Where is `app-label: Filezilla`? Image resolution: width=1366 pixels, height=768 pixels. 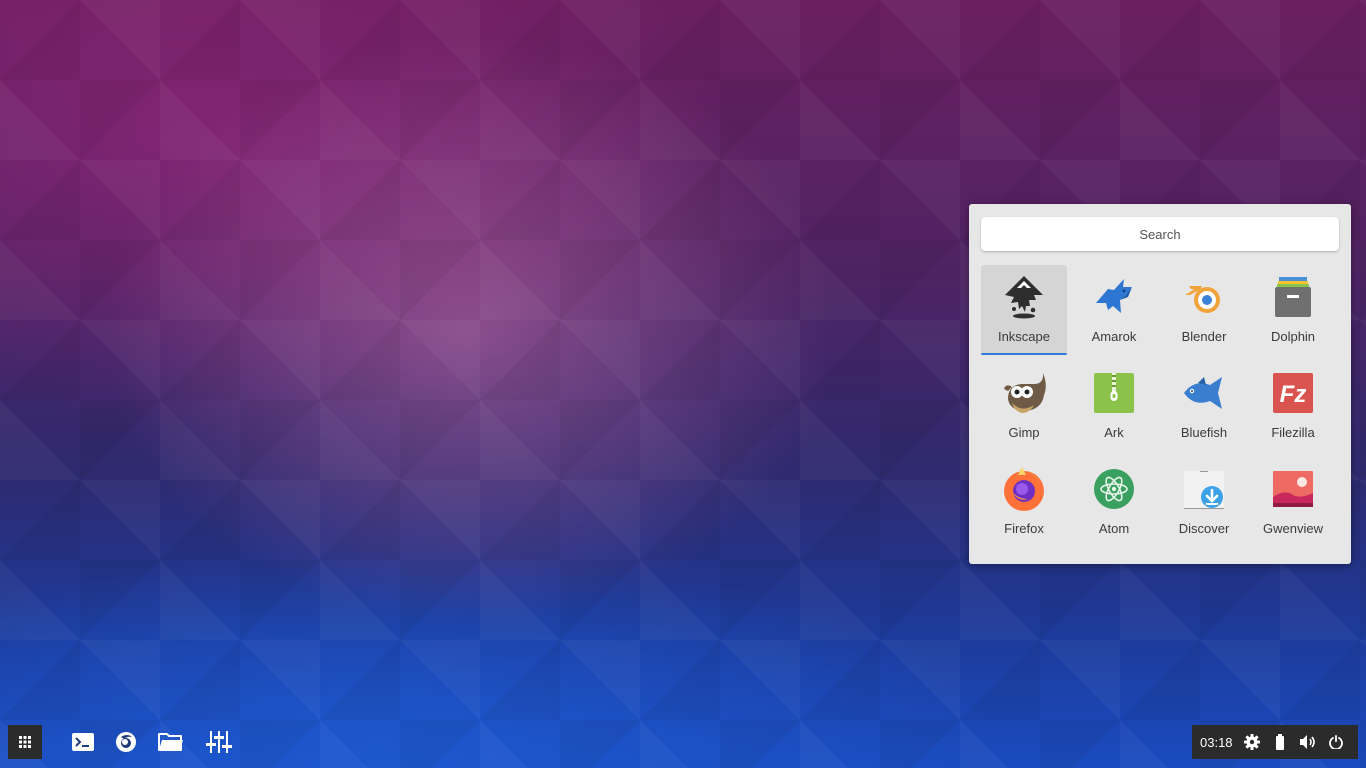
app-label: Filezilla is located at coordinates (1293, 432).